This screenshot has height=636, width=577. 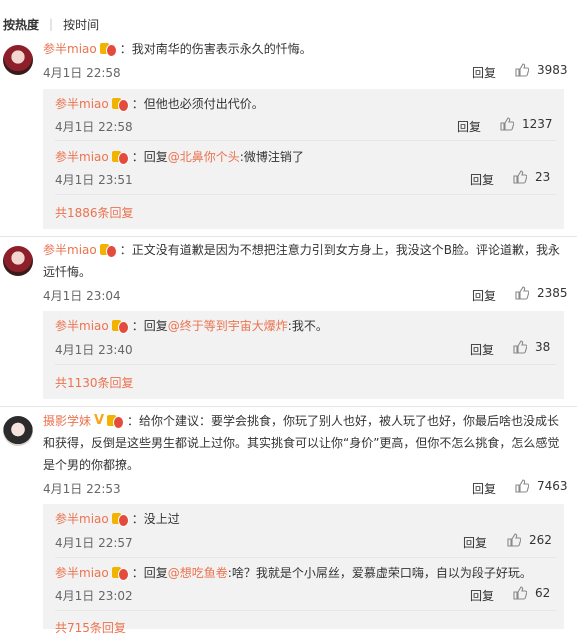 I want to click on like-button: 62, so click(x=531, y=593).